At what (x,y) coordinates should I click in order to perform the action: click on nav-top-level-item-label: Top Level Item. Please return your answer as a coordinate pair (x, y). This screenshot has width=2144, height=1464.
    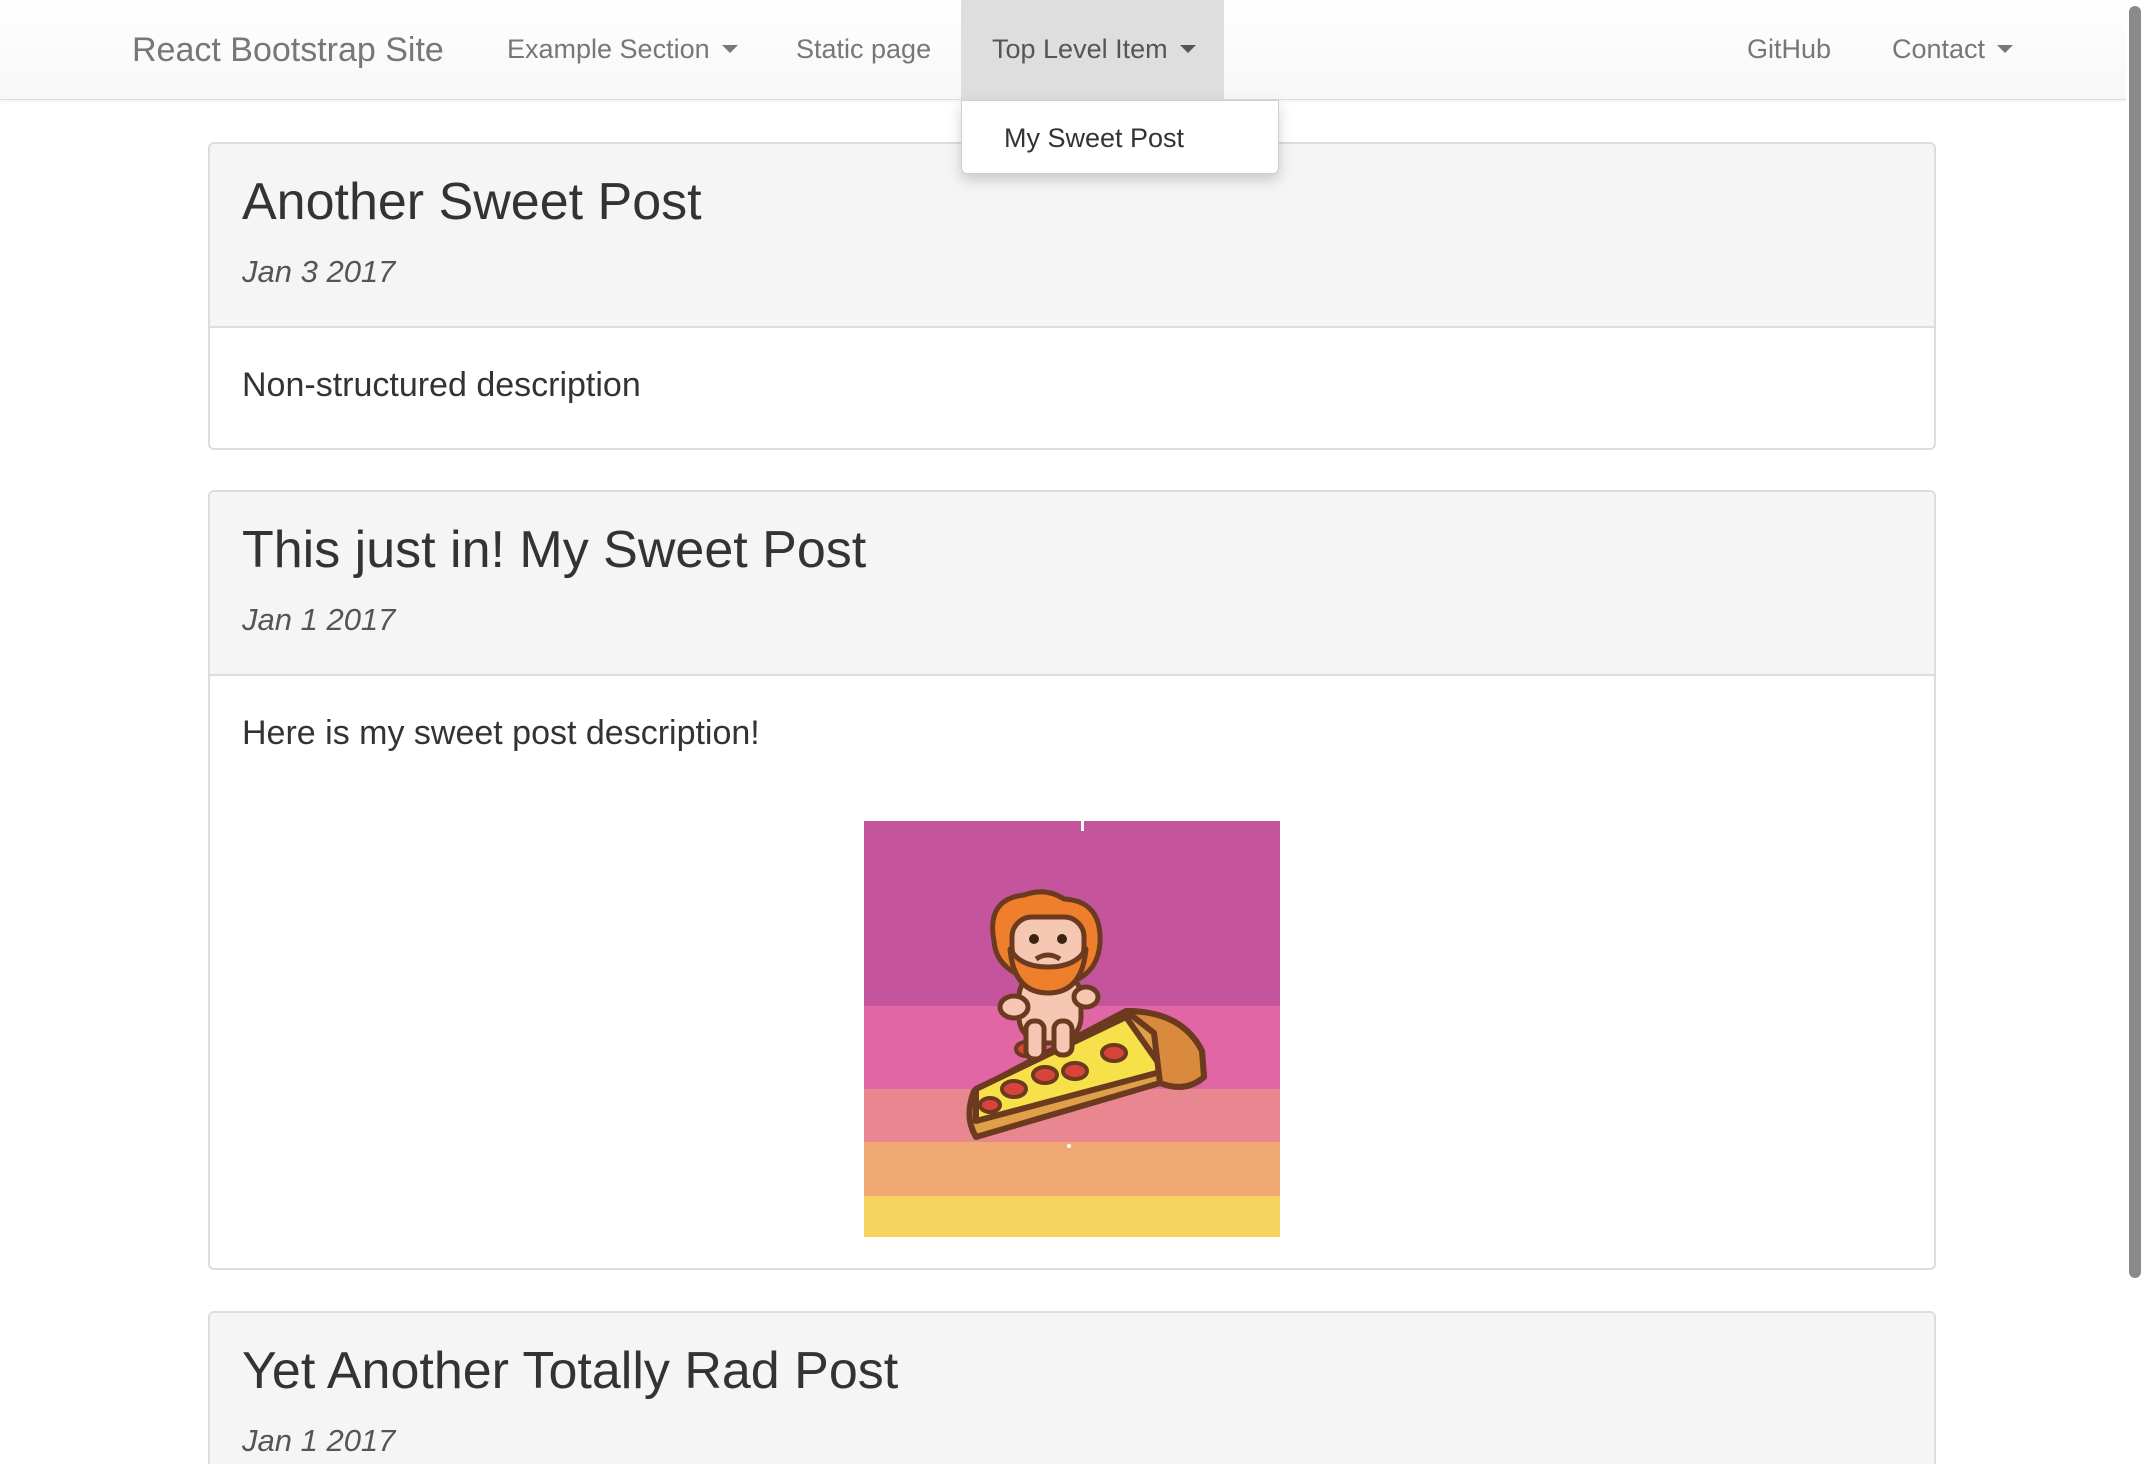
    Looking at the image, I should click on (1080, 49).